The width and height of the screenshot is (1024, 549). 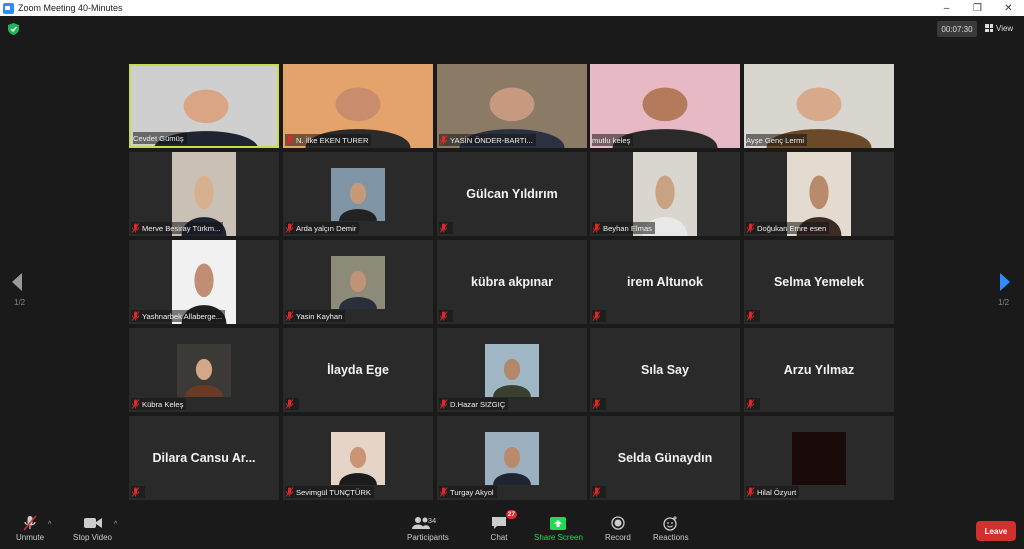 I want to click on leave-button: Leave, so click(x=996, y=531).